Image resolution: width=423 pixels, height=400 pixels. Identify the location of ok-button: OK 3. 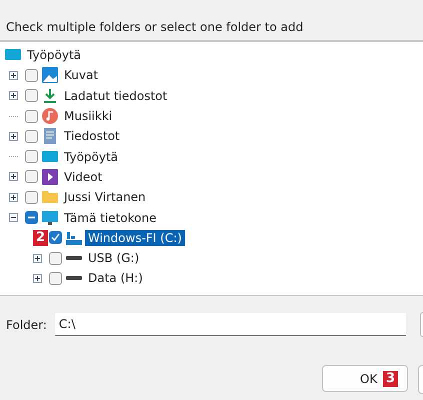
(365, 378).